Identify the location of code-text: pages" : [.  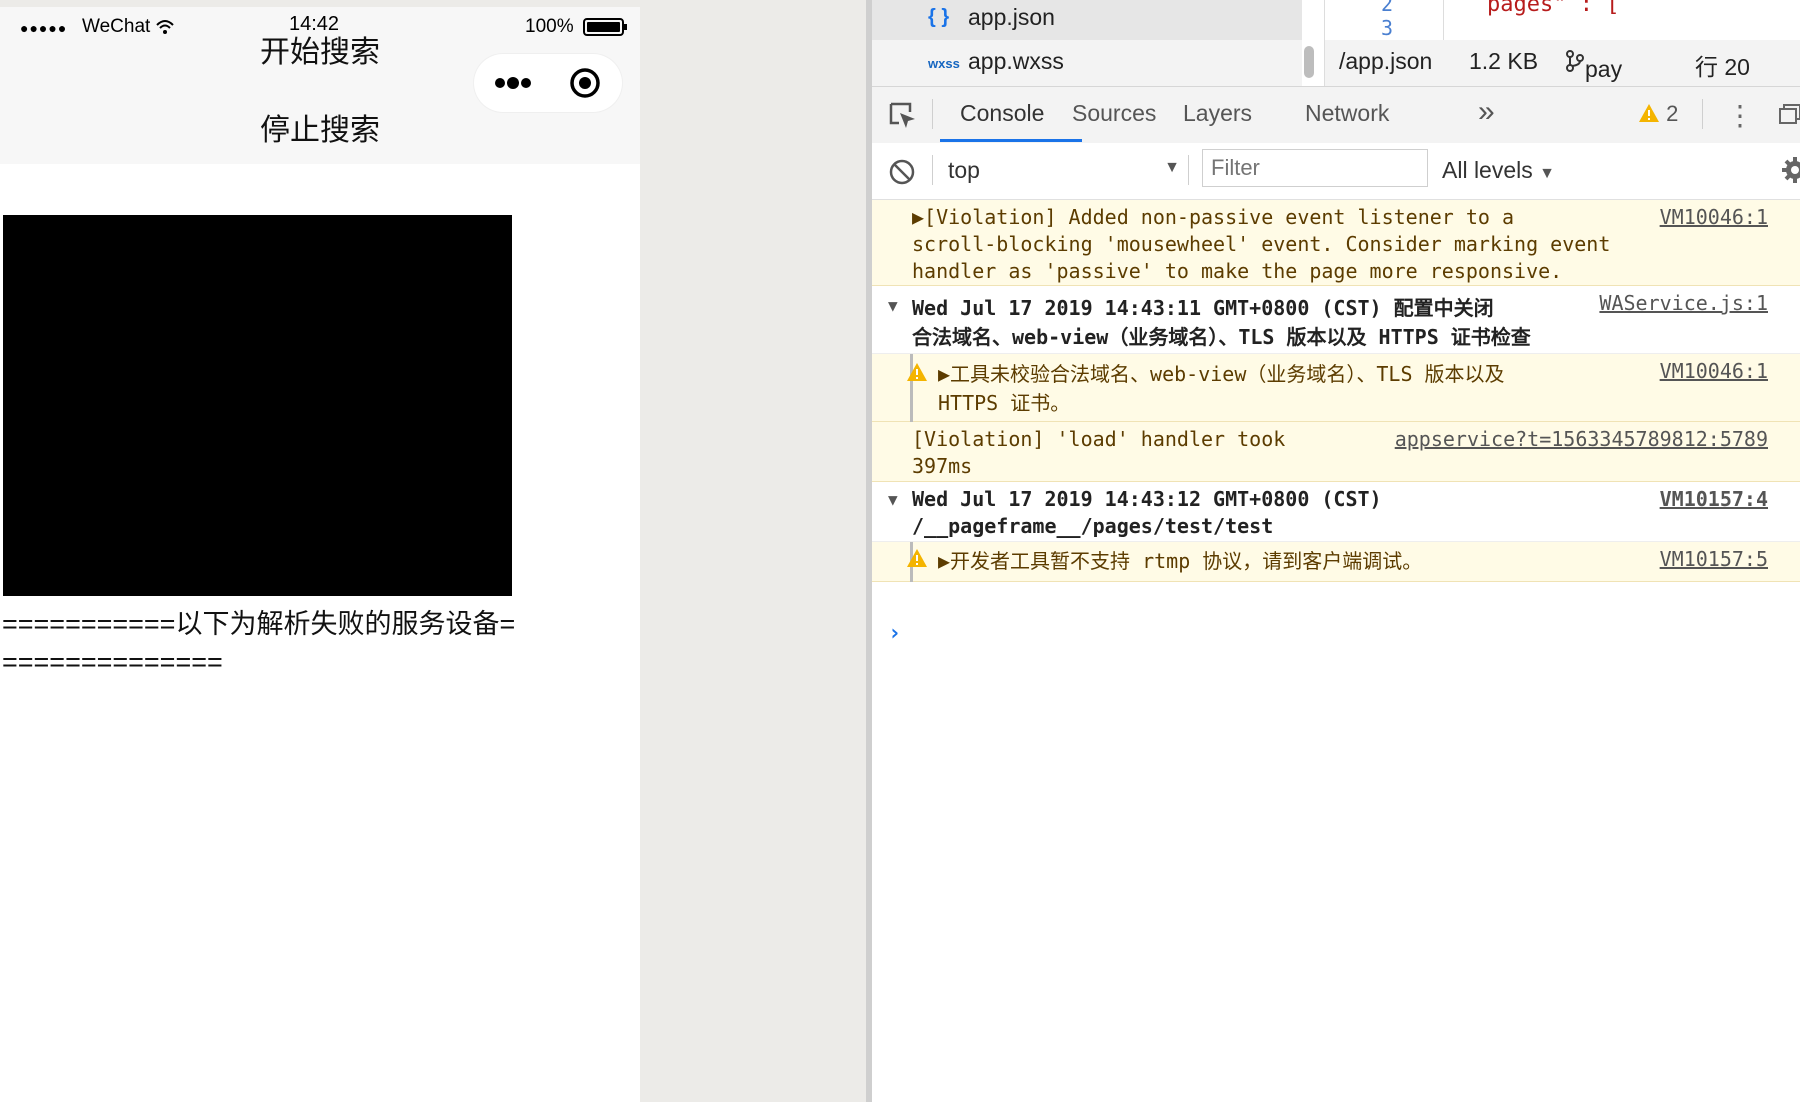
(1553, 8).